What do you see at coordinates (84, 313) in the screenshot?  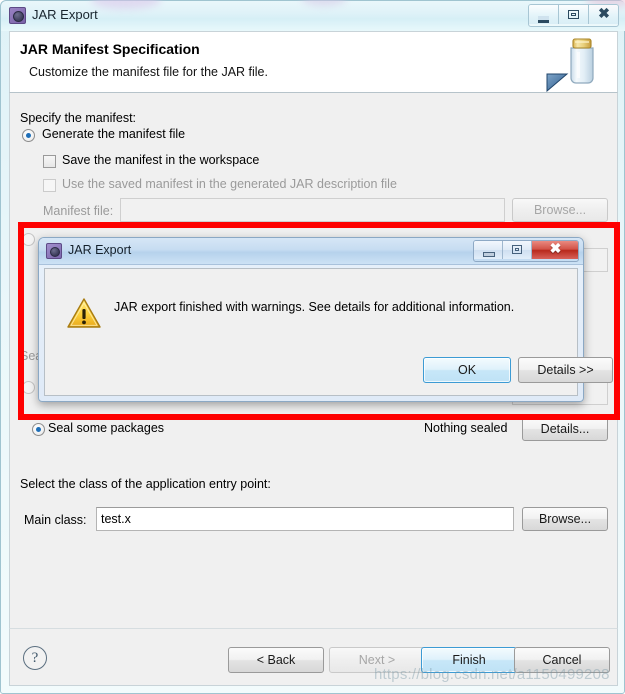 I see `warning-triangle-icon` at bounding box center [84, 313].